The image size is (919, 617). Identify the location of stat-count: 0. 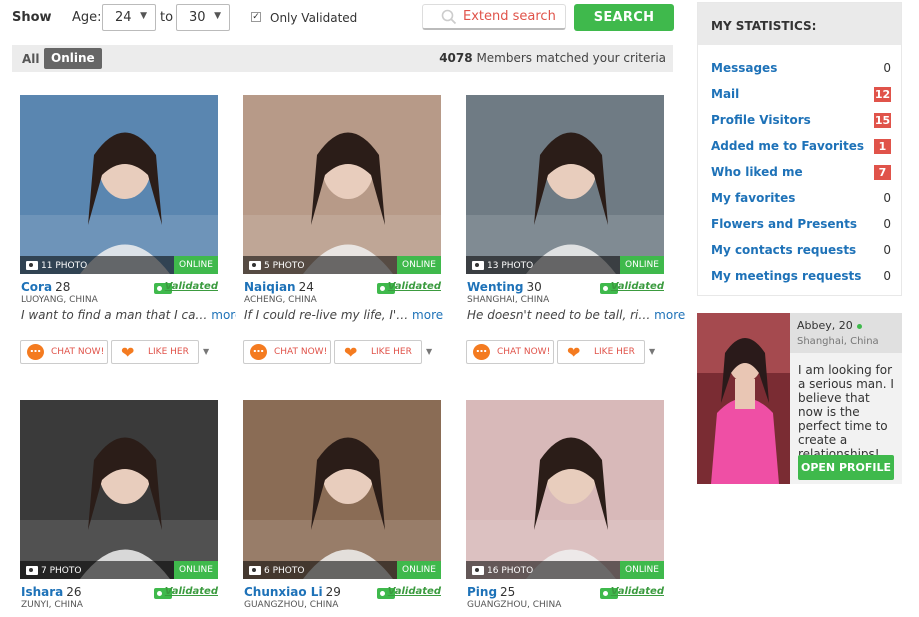
(887, 276).